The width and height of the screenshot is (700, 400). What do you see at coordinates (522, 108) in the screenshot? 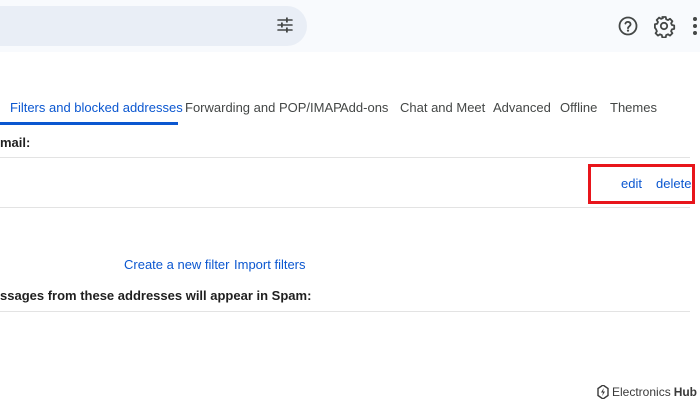
I see `tab-advanced: Advanced` at bounding box center [522, 108].